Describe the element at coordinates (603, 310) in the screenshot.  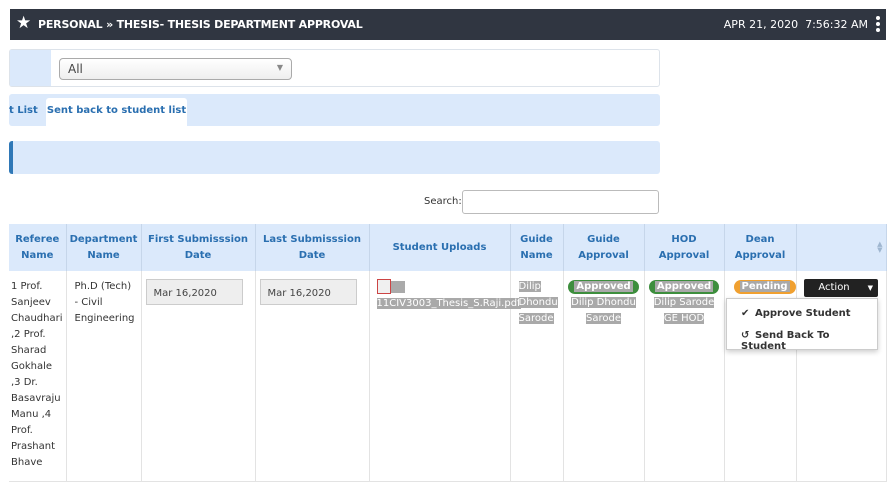
I see `guide-approved-by: Dilip Dhondu Sarode` at that location.